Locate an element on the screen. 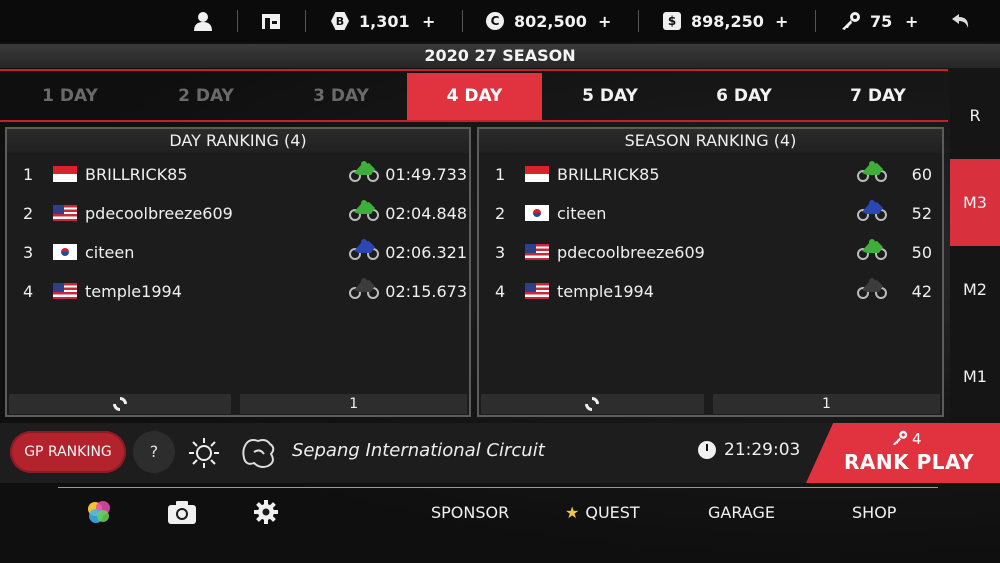 The height and width of the screenshot is (563, 1000). help-button: ? is located at coordinates (154, 452).